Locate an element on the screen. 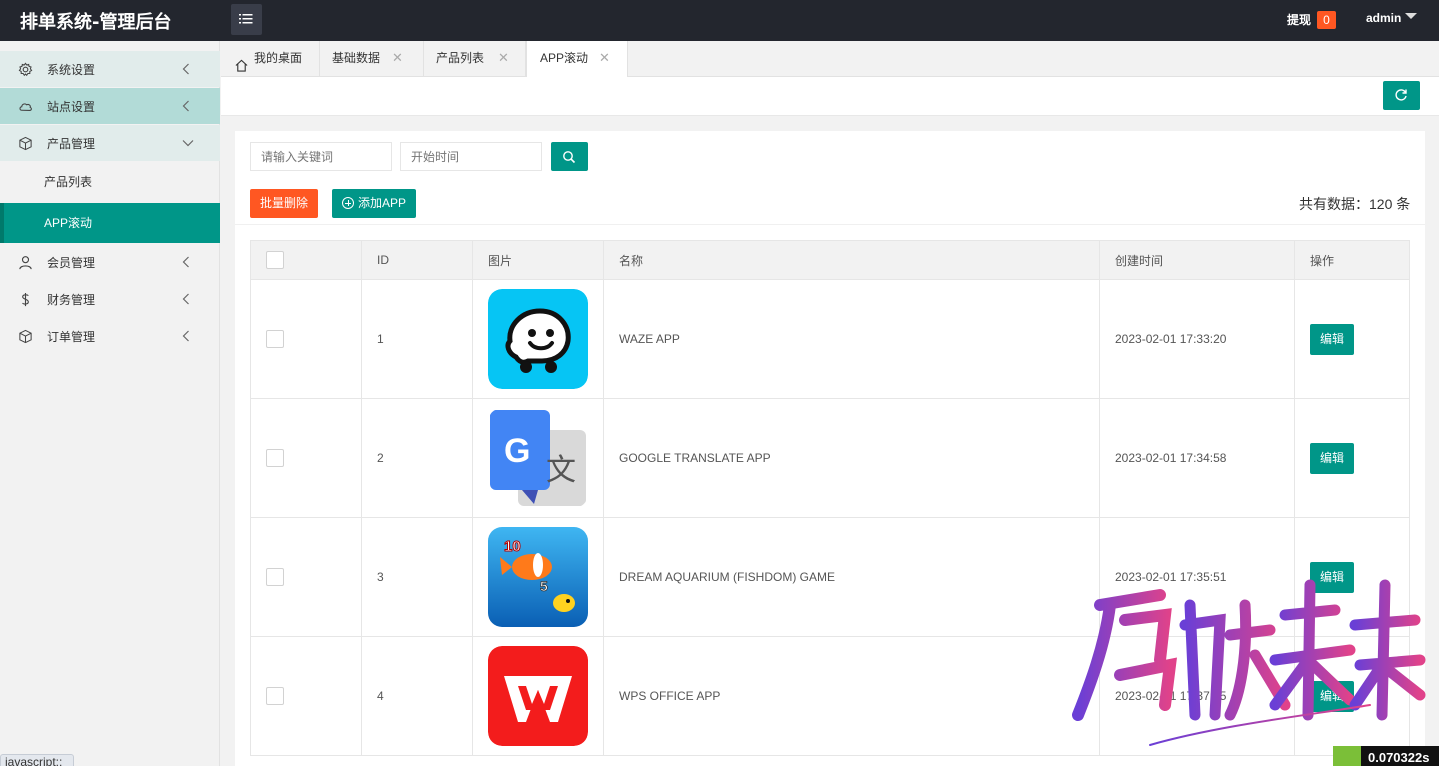  column-header-image: 图片 is located at coordinates (538, 260).